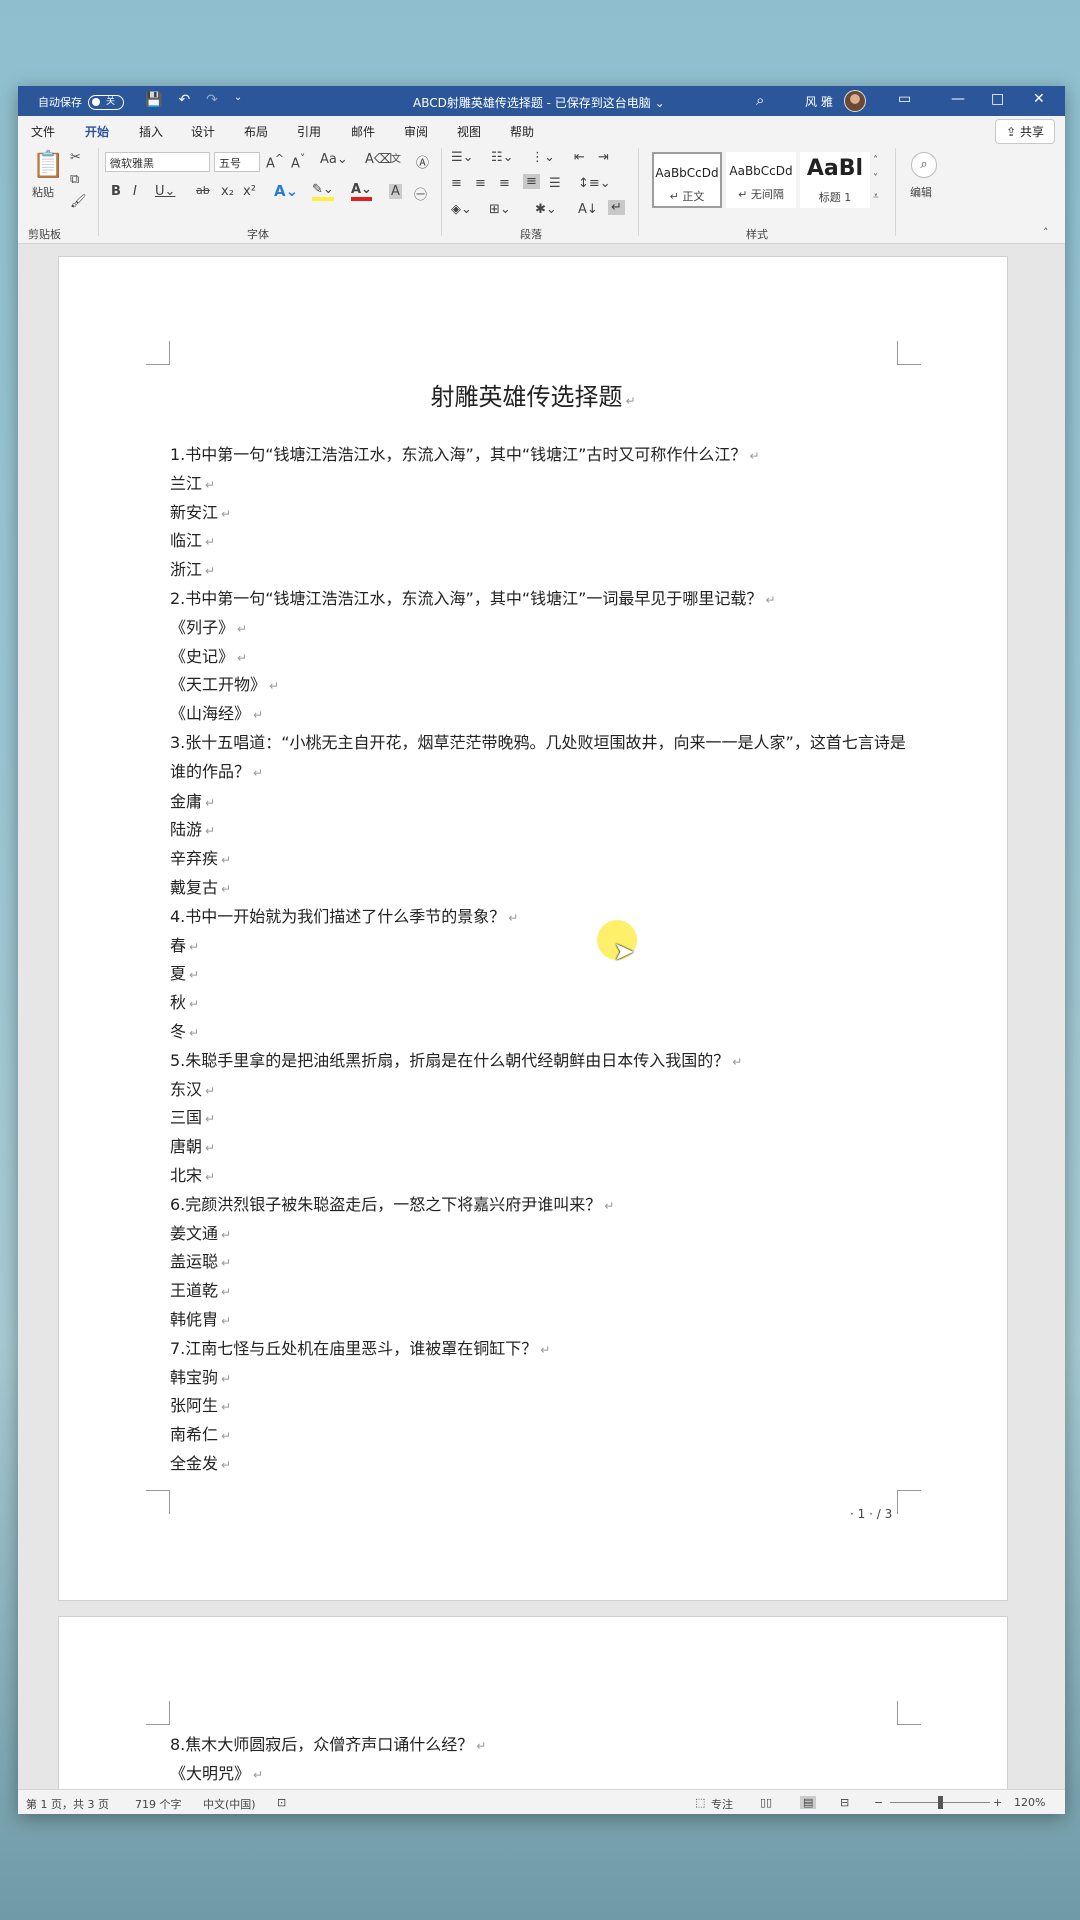  What do you see at coordinates (309, 131) in the screenshot?
I see `tab-references: 引用` at bounding box center [309, 131].